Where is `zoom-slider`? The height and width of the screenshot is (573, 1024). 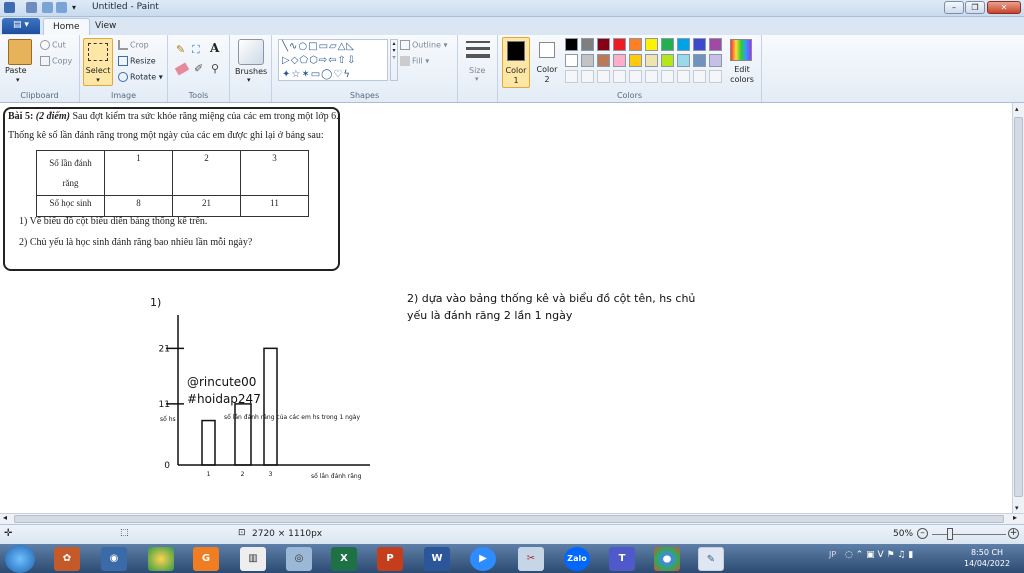 zoom-slider is located at coordinates (969, 534).